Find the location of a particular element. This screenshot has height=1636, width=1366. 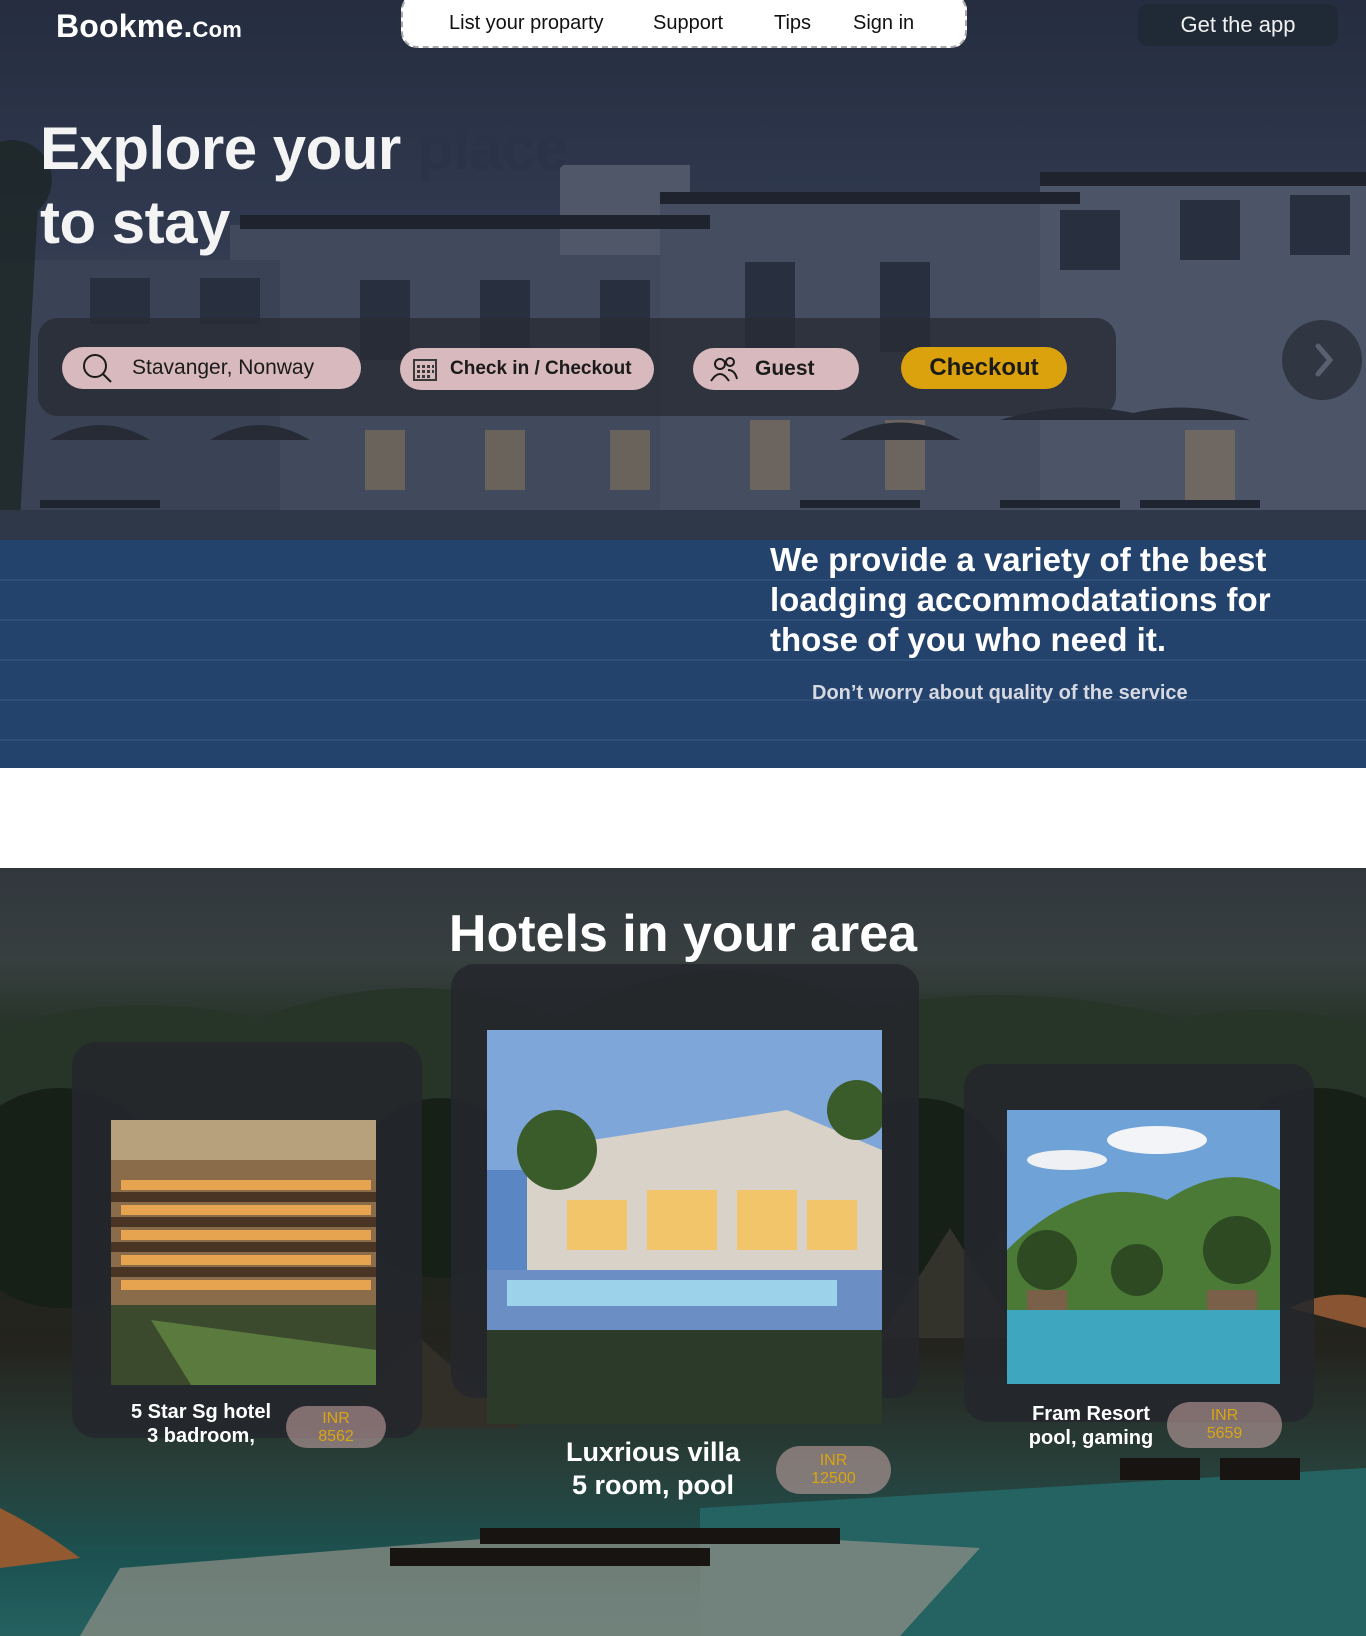

hotel-1-price-badge: INR 8562 is located at coordinates (336, 1427).